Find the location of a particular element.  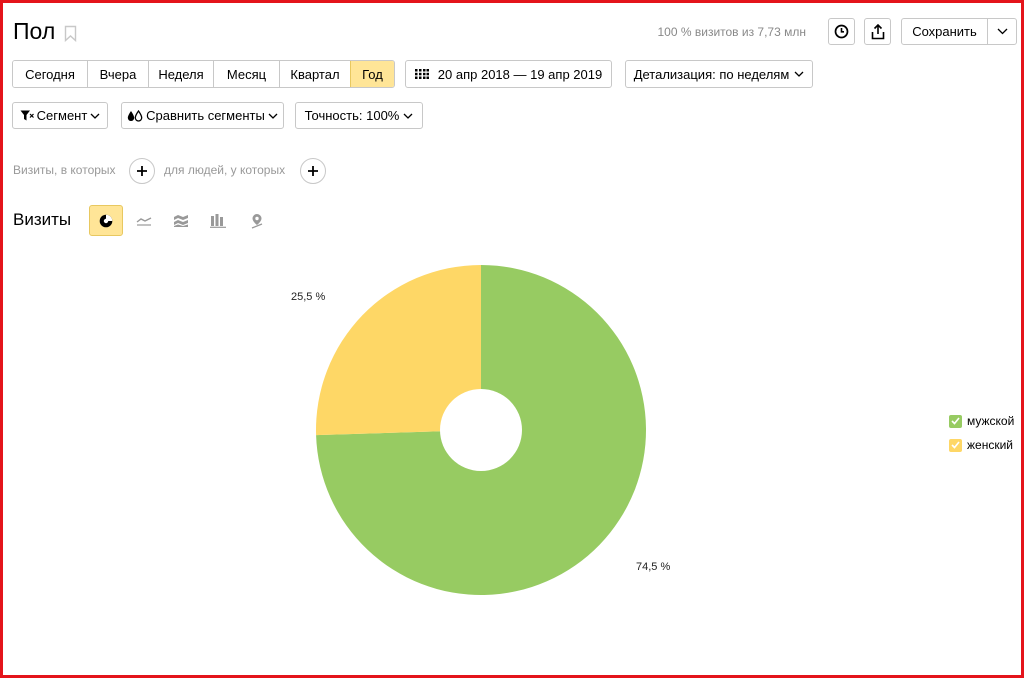

upload-icon is located at coordinates (877, 31).